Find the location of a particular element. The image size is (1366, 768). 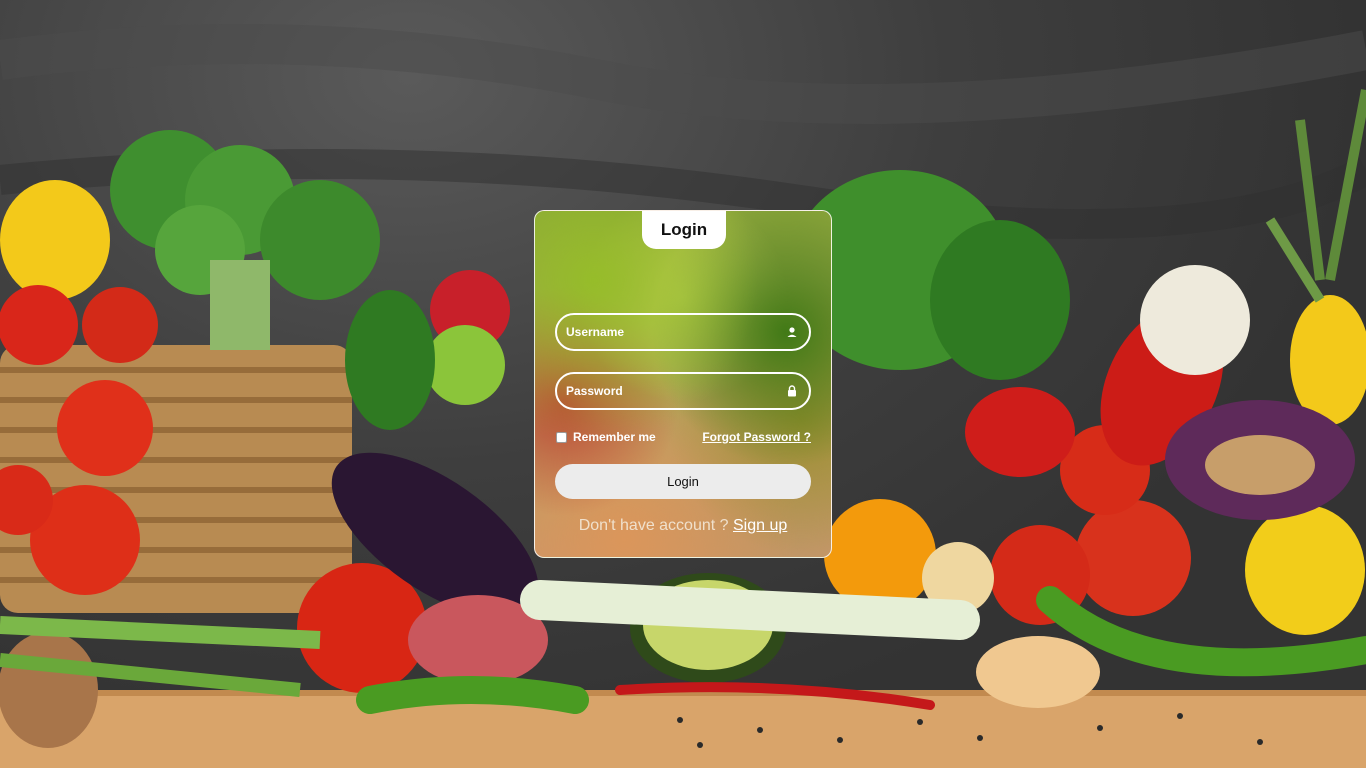

password-field is located at coordinates (683, 391).